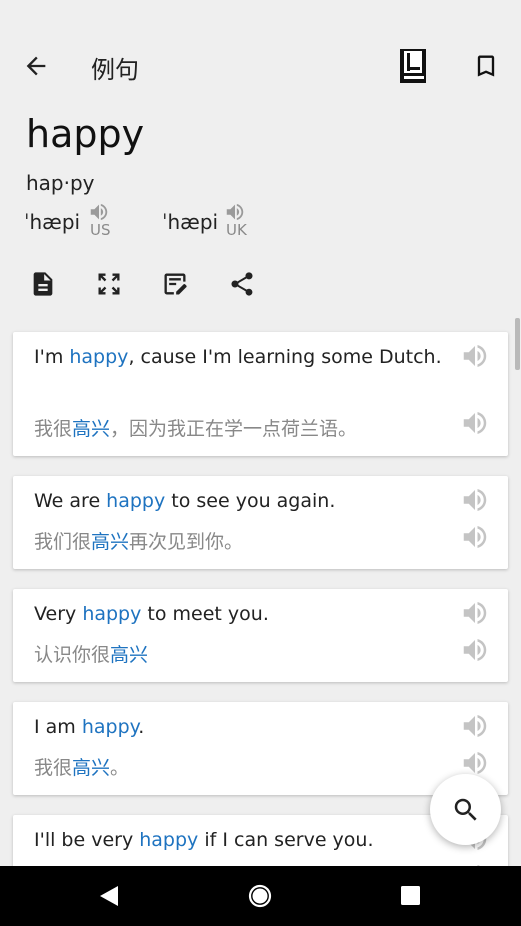 The width and height of the screenshot is (521, 926). What do you see at coordinates (109, 284) in the screenshot?
I see `fullscreen-icon` at bounding box center [109, 284].